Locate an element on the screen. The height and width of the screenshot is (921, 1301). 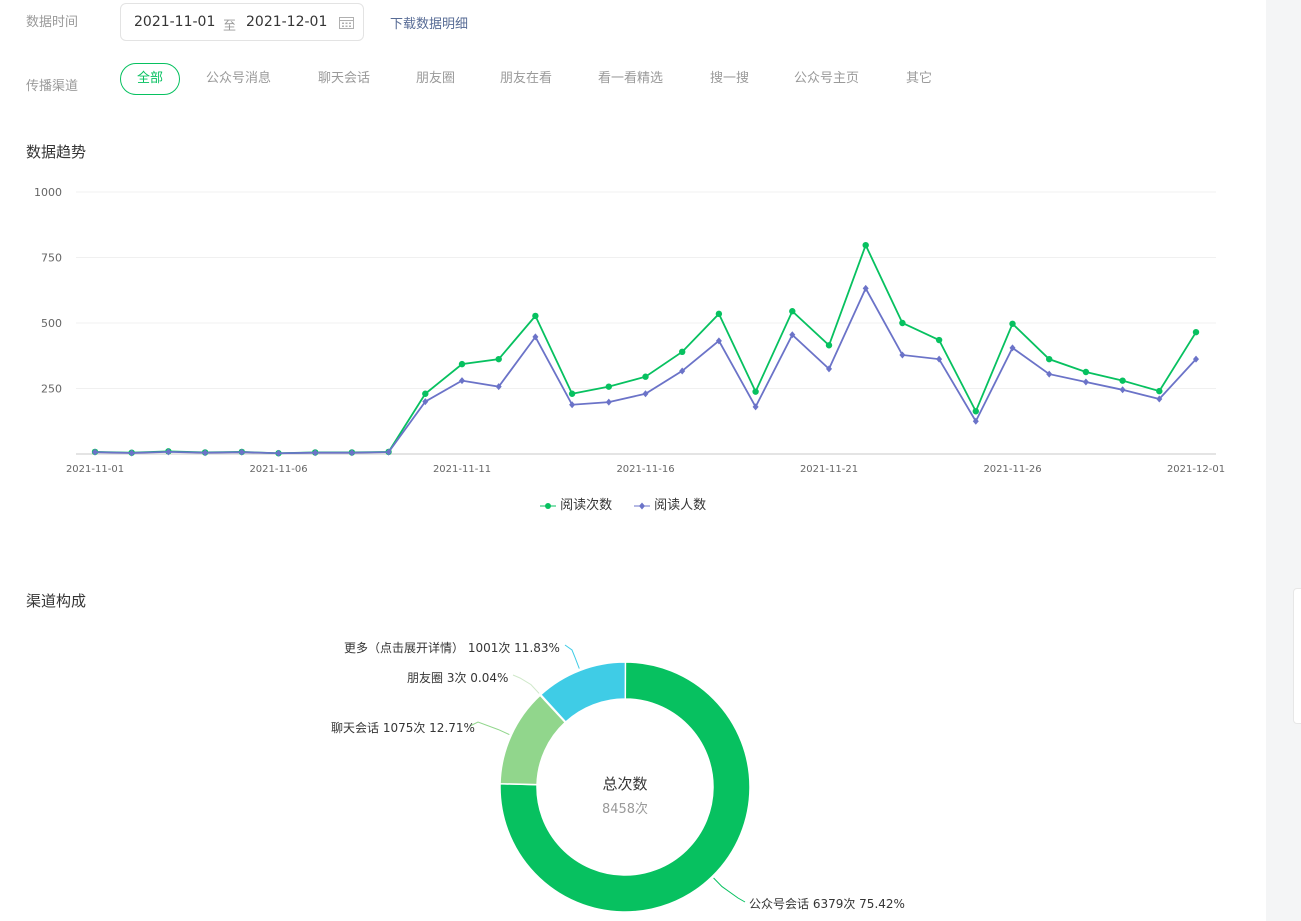
donut-center-value: 8458次 is located at coordinates (625, 809).